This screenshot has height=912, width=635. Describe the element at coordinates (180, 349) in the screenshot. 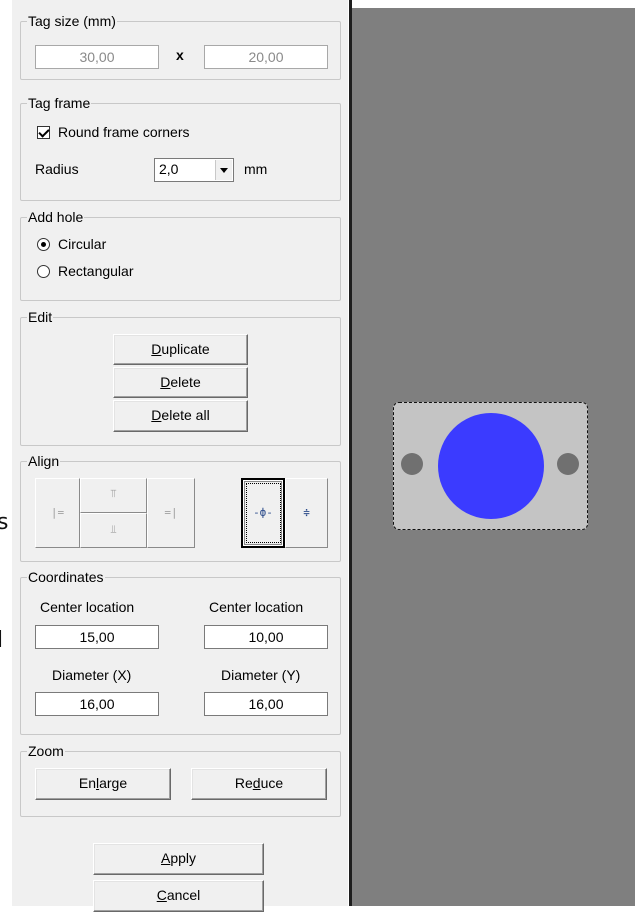

I see `duplicate-button: Duplicate` at that location.